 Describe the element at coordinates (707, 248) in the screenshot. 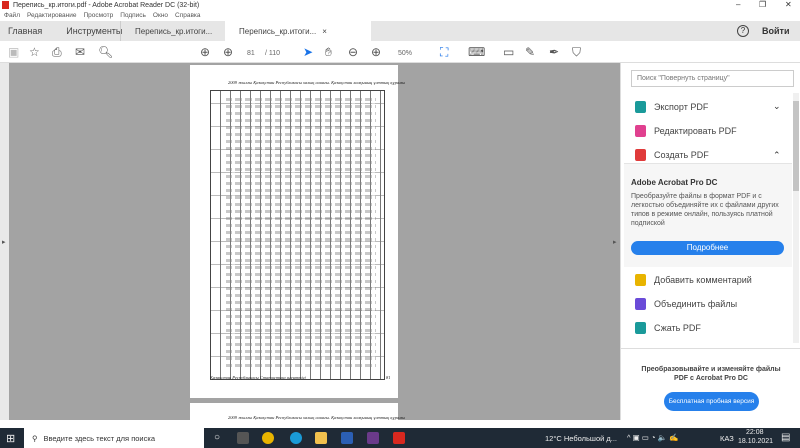

I see `learn-more-button: Подробнее` at that location.